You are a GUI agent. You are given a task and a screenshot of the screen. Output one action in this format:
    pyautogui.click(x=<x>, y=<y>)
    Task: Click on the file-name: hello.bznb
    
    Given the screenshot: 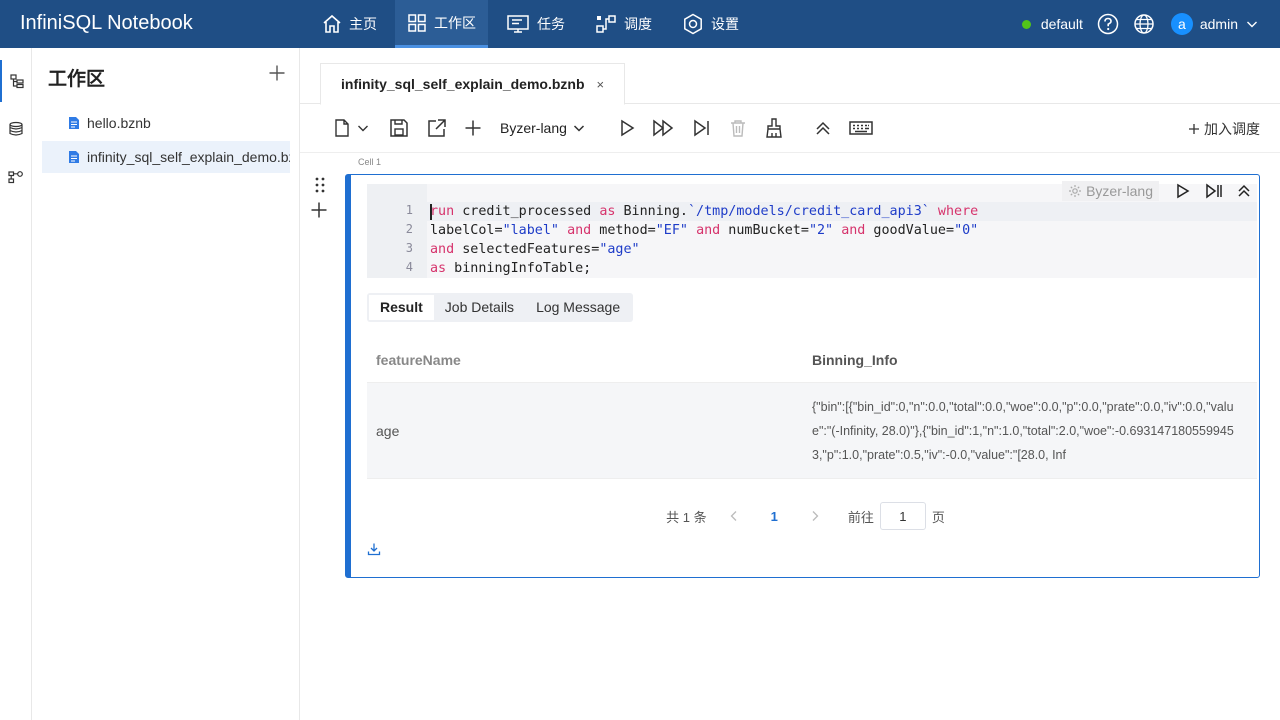 What is the action you would take?
    pyautogui.click(x=119, y=123)
    